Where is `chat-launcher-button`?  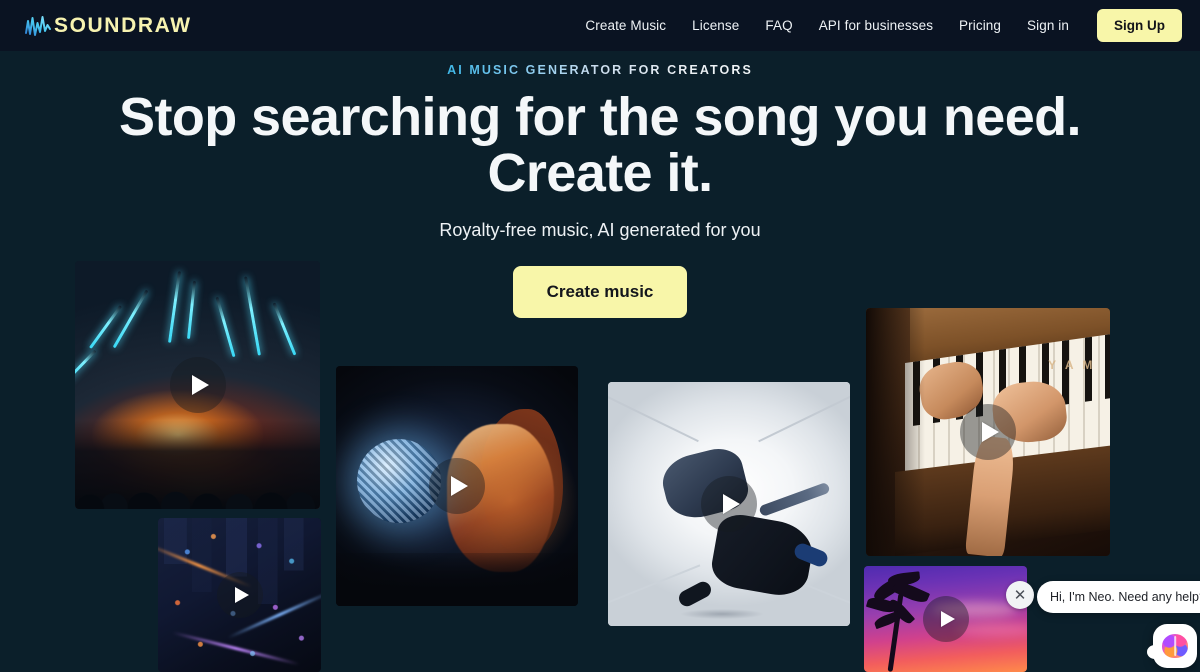
chat-launcher-button is located at coordinates (1172, 646).